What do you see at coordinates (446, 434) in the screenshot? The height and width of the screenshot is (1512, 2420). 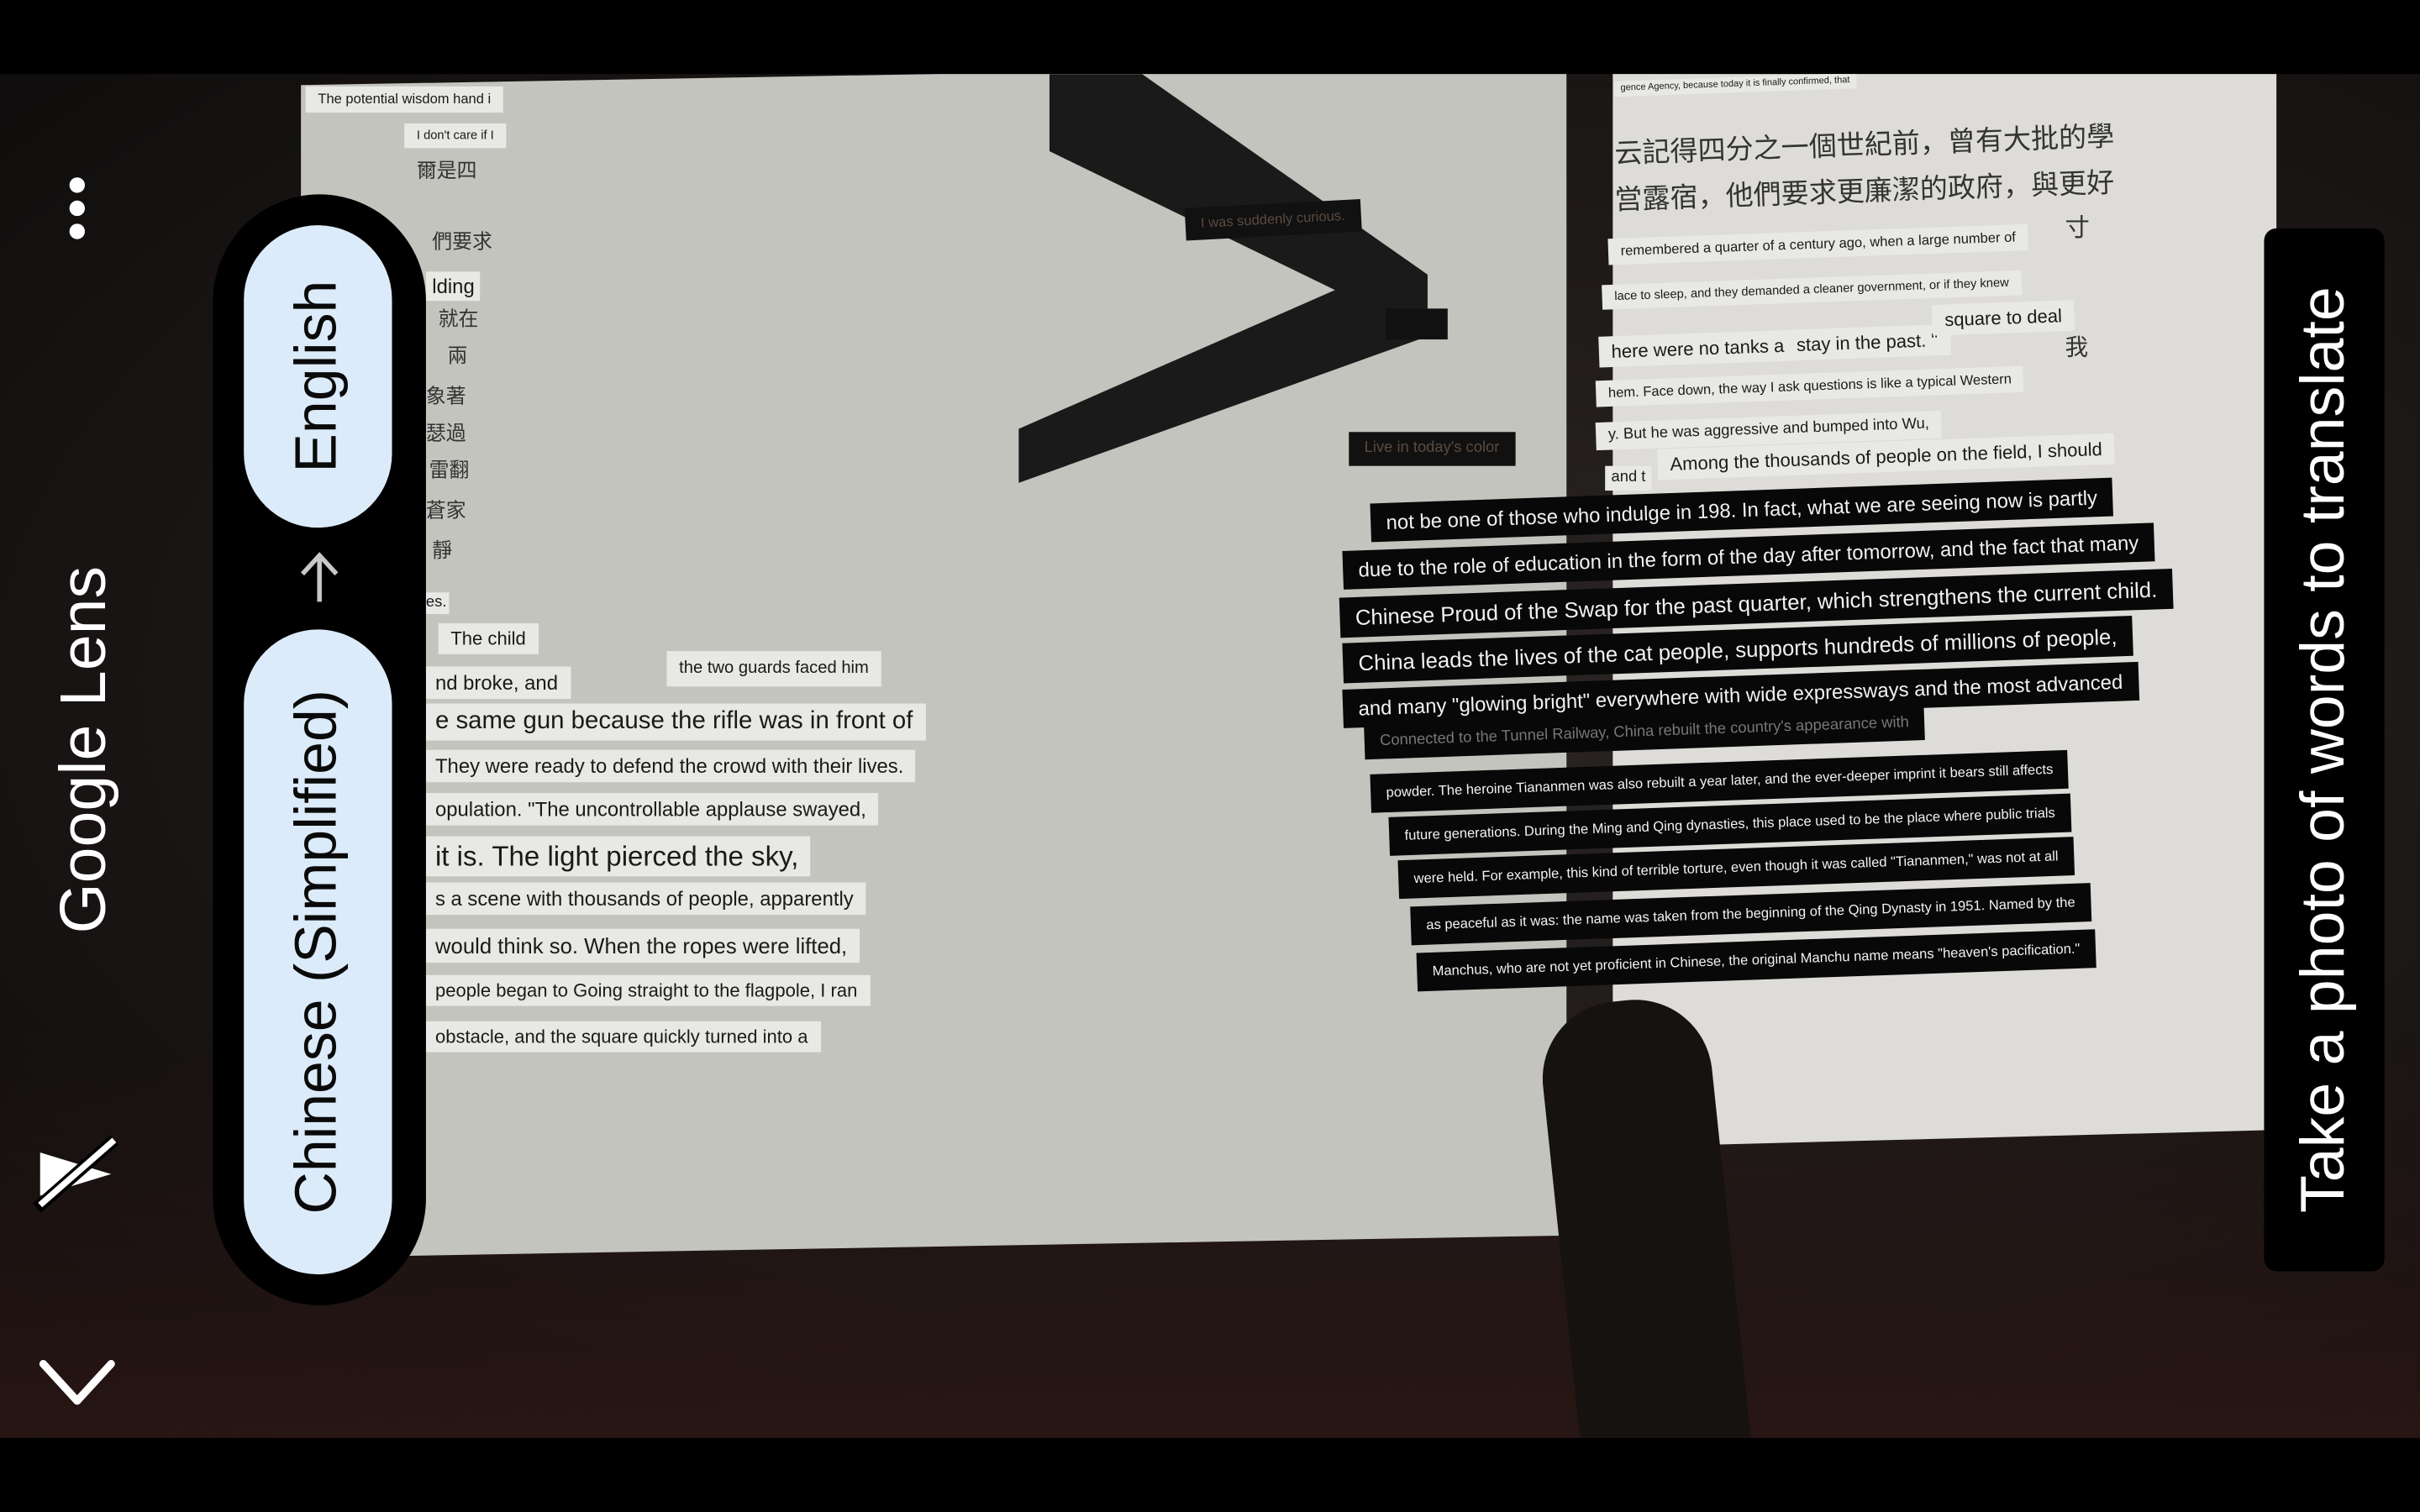 I see `source-text-fragment: 瑟過` at bounding box center [446, 434].